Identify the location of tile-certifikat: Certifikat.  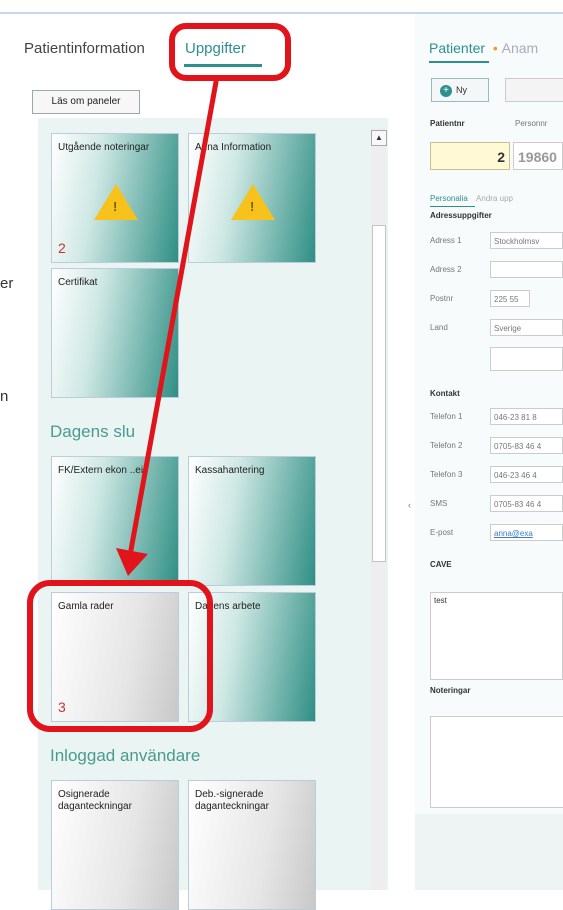
(115, 333).